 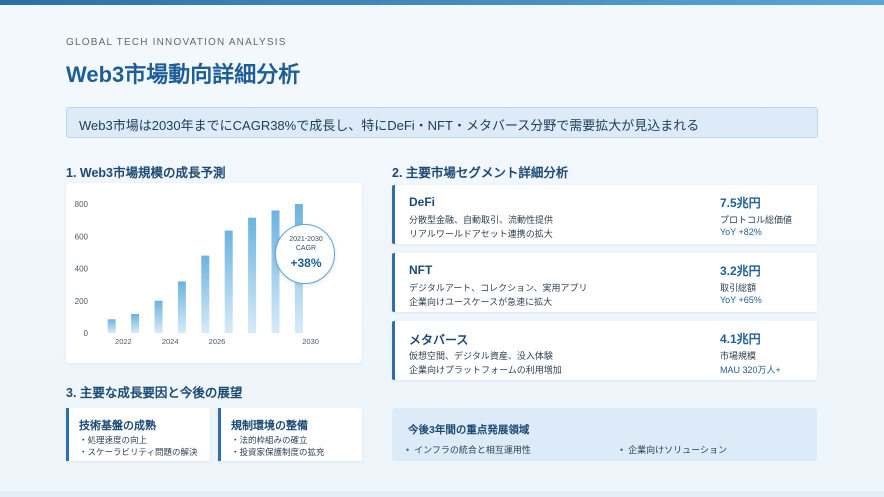 What do you see at coordinates (82, 236) in the screenshot?
I see `y-tick-label: 600` at bounding box center [82, 236].